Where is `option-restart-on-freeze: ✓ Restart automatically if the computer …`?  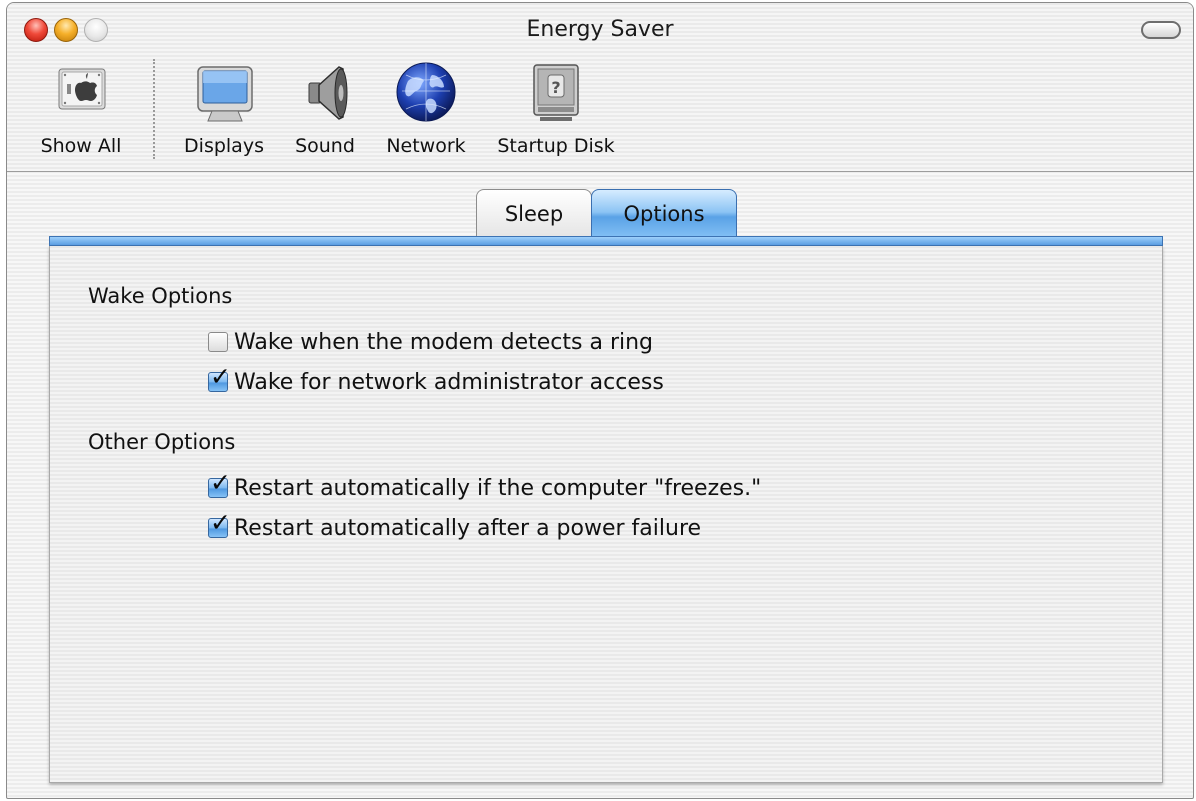 option-restart-on-freeze: ✓ Restart automatically if the computer … is located at coordinates (485, 486).